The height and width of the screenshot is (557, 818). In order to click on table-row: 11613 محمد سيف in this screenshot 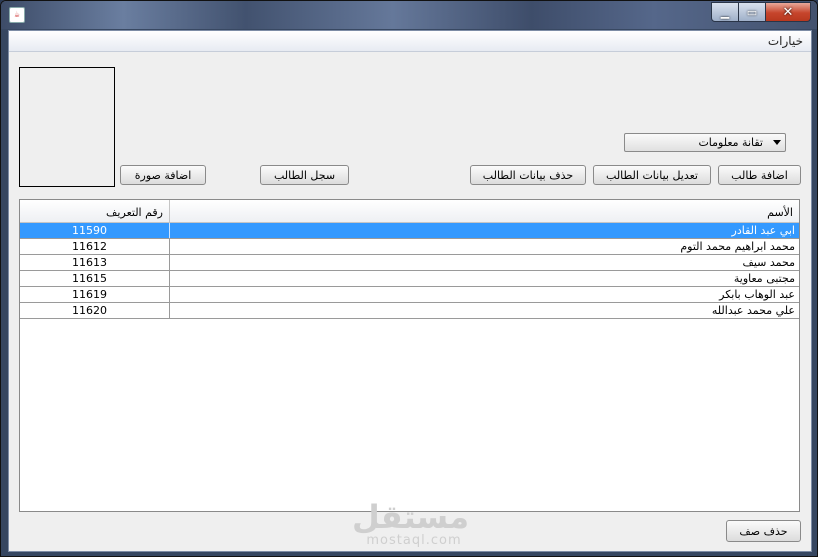, I will do `click(409, 263)`.